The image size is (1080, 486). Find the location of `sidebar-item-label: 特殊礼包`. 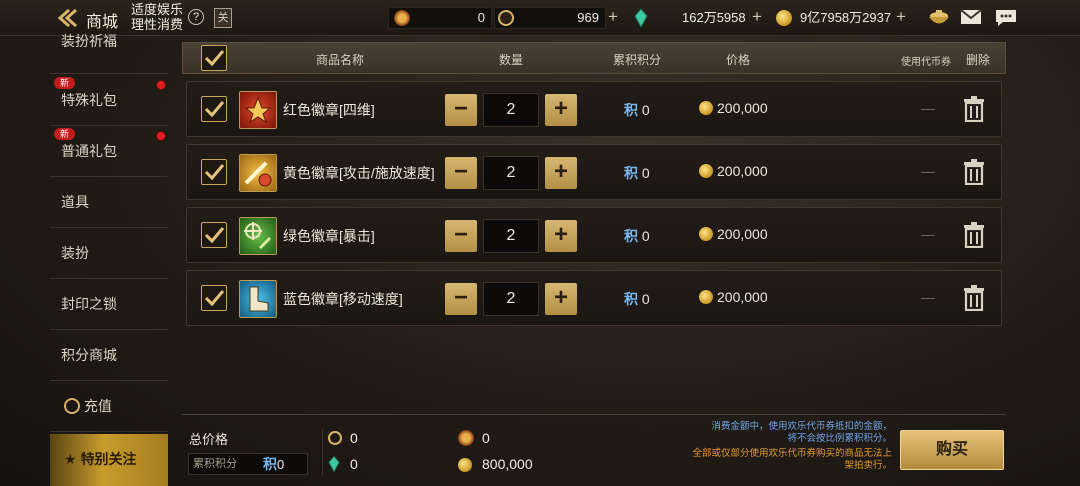

sidebar-item-label: 特殊礼包 is located at coordinates (89, 100).